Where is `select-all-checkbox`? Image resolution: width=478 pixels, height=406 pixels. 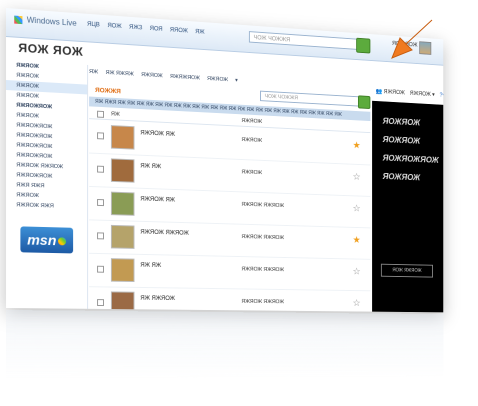 select-all-checkbox is located at coordinates (100, 114).